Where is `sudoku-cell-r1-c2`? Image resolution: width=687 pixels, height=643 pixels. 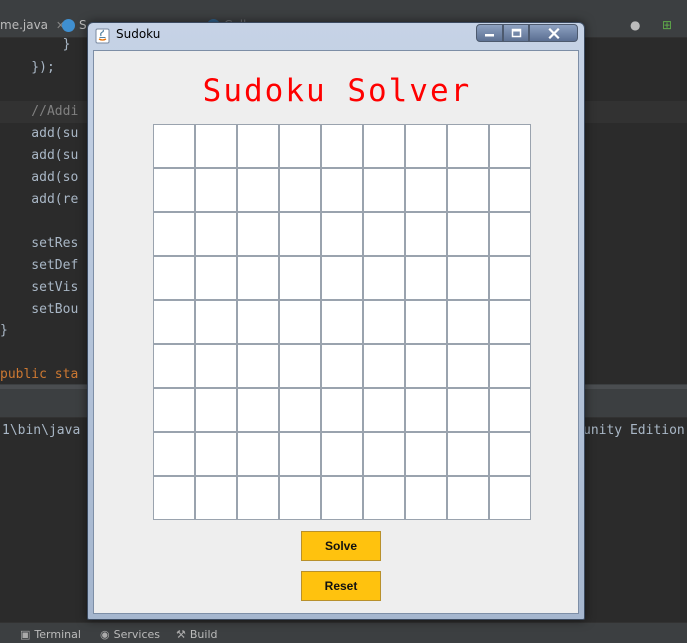 sudoku-cell-r1-c2 is located at coordinates (216, 146).